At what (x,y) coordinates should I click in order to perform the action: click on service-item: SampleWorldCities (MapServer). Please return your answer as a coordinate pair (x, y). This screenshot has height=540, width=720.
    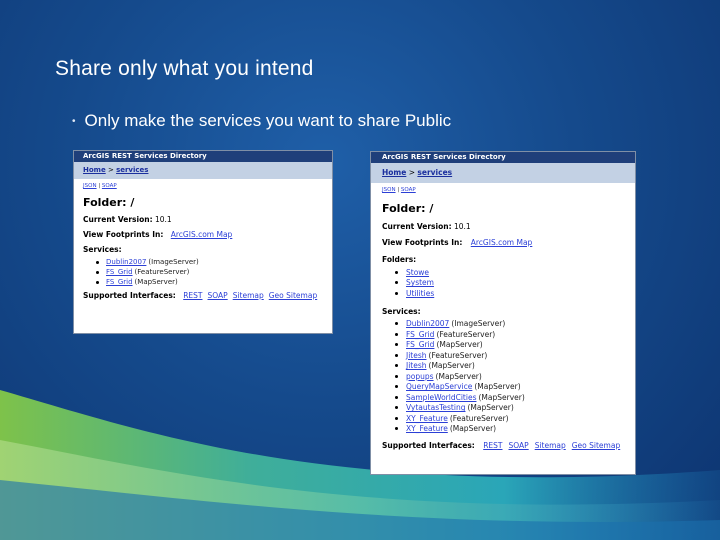
    Looking at the image, I should click on (515, 397).